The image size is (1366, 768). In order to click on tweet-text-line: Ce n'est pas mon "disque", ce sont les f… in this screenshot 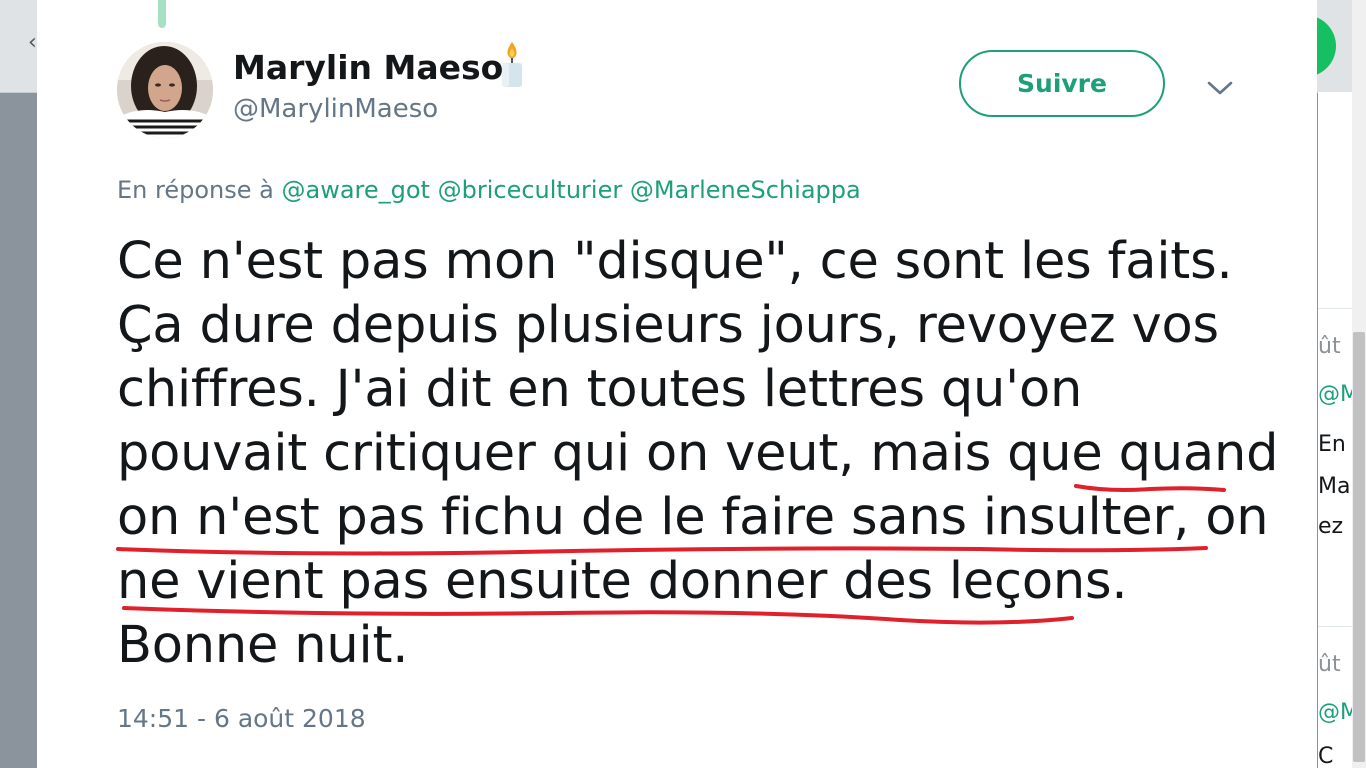, I will do `click(675, 261)`.